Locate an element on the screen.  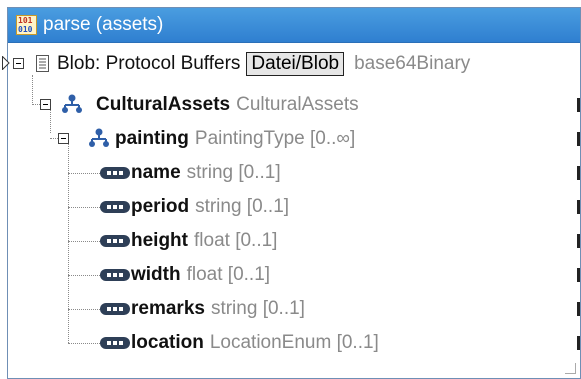
field-remarks: remarks string [0..1] is located at coordinates (218, 309).